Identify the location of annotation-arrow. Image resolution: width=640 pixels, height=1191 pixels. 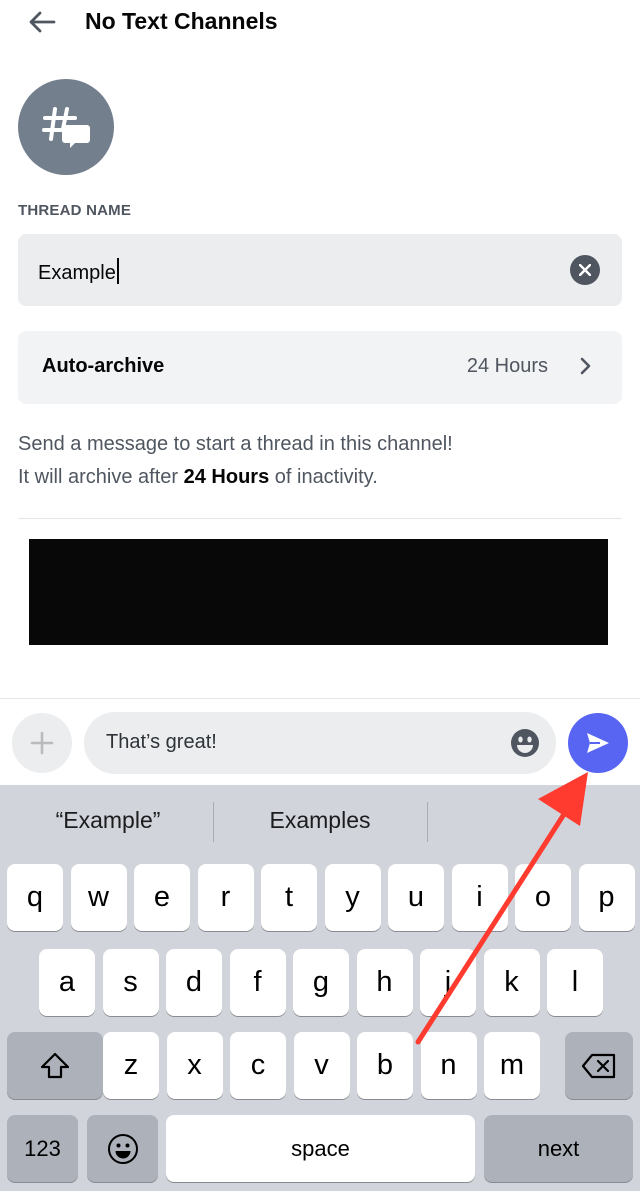
(501, 908).